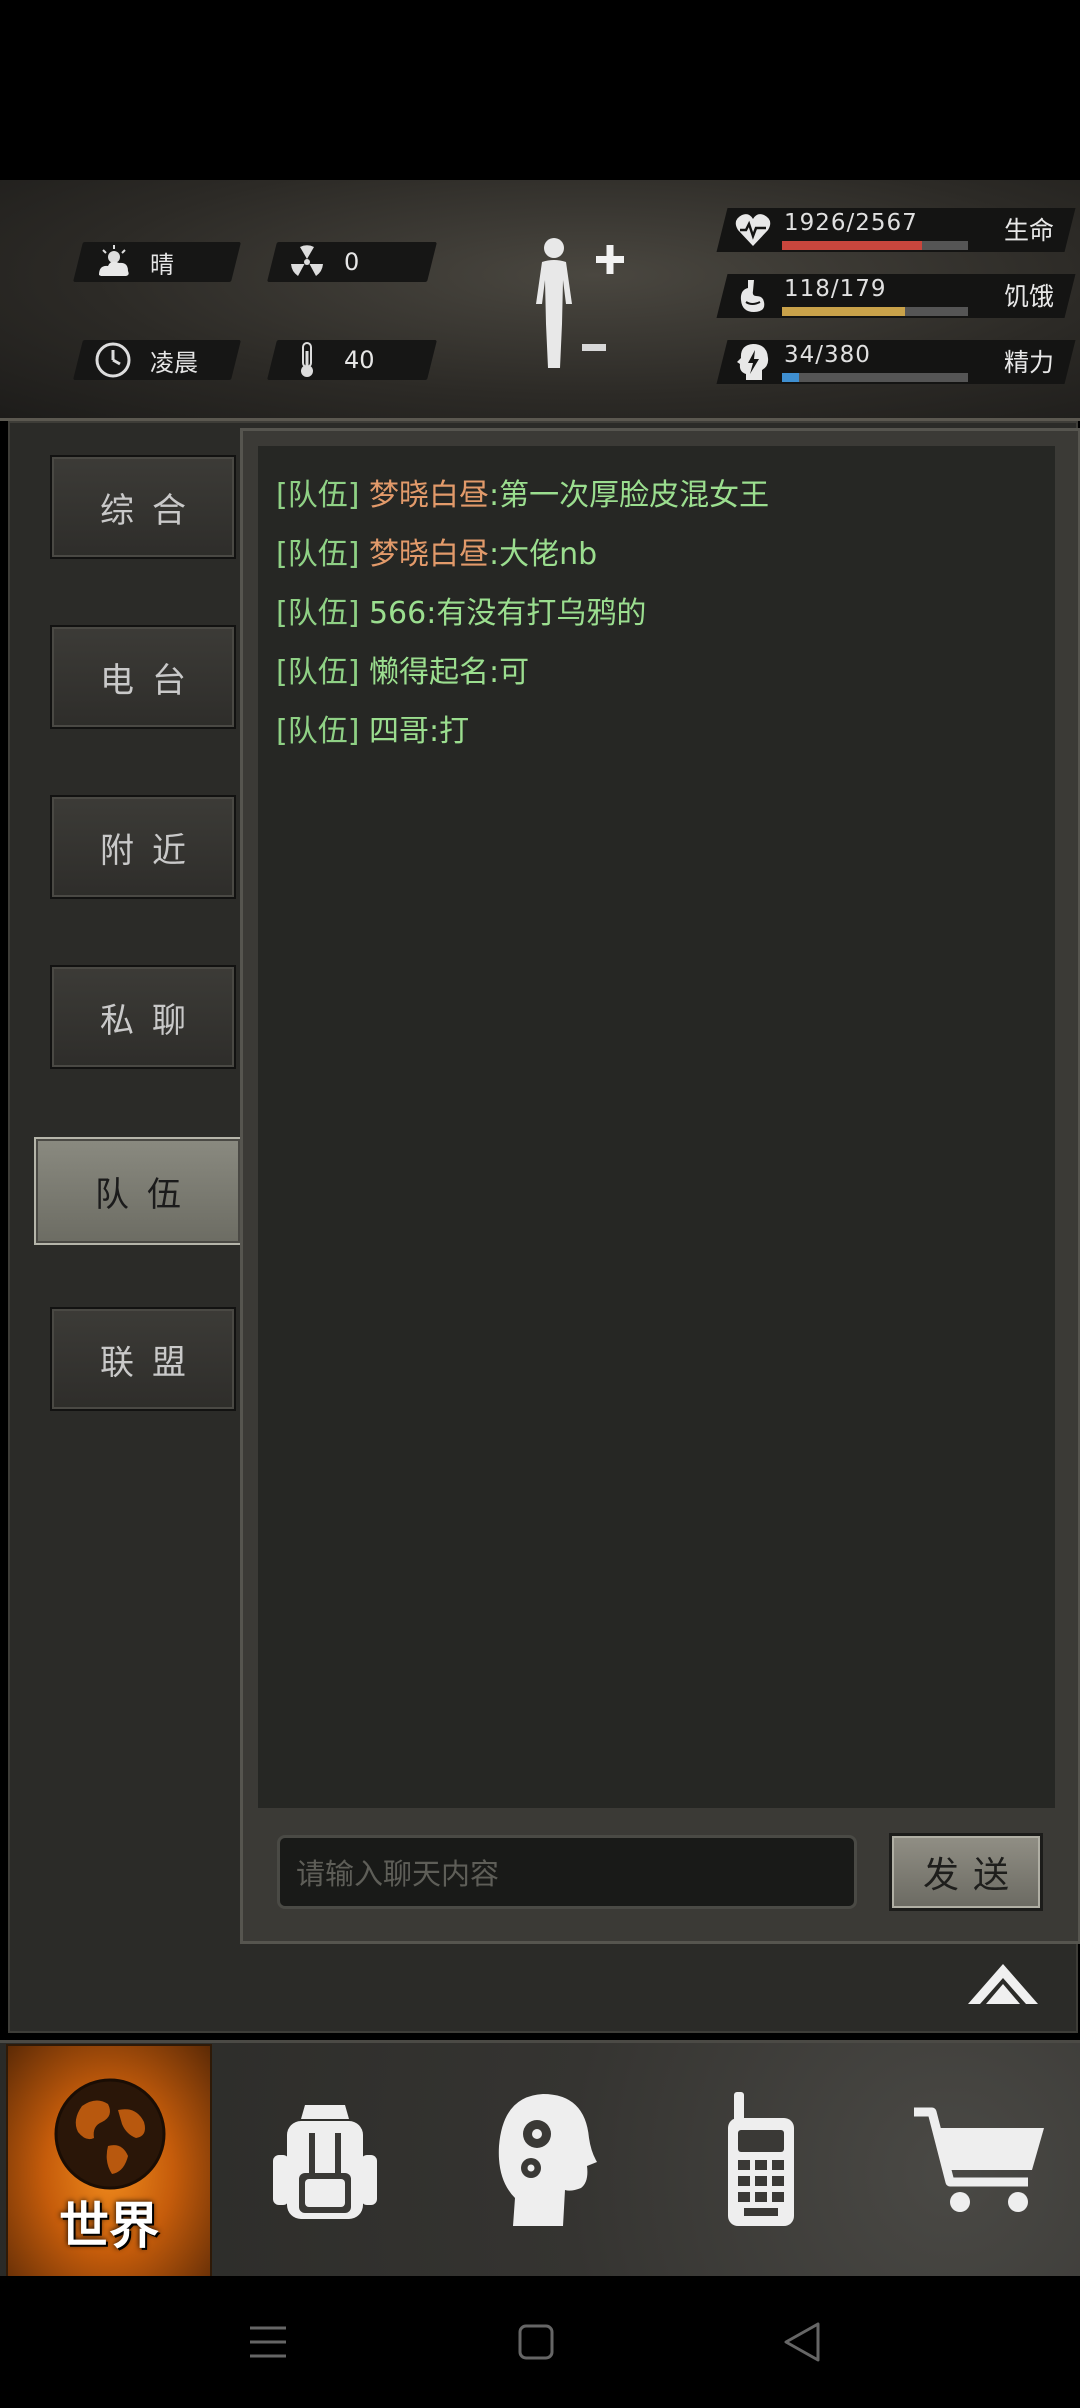  What do you see at coordinates (896, 362) in the screenshot?
I see `energy-bar: 34/380 精力` at bounding box center [896, 362].